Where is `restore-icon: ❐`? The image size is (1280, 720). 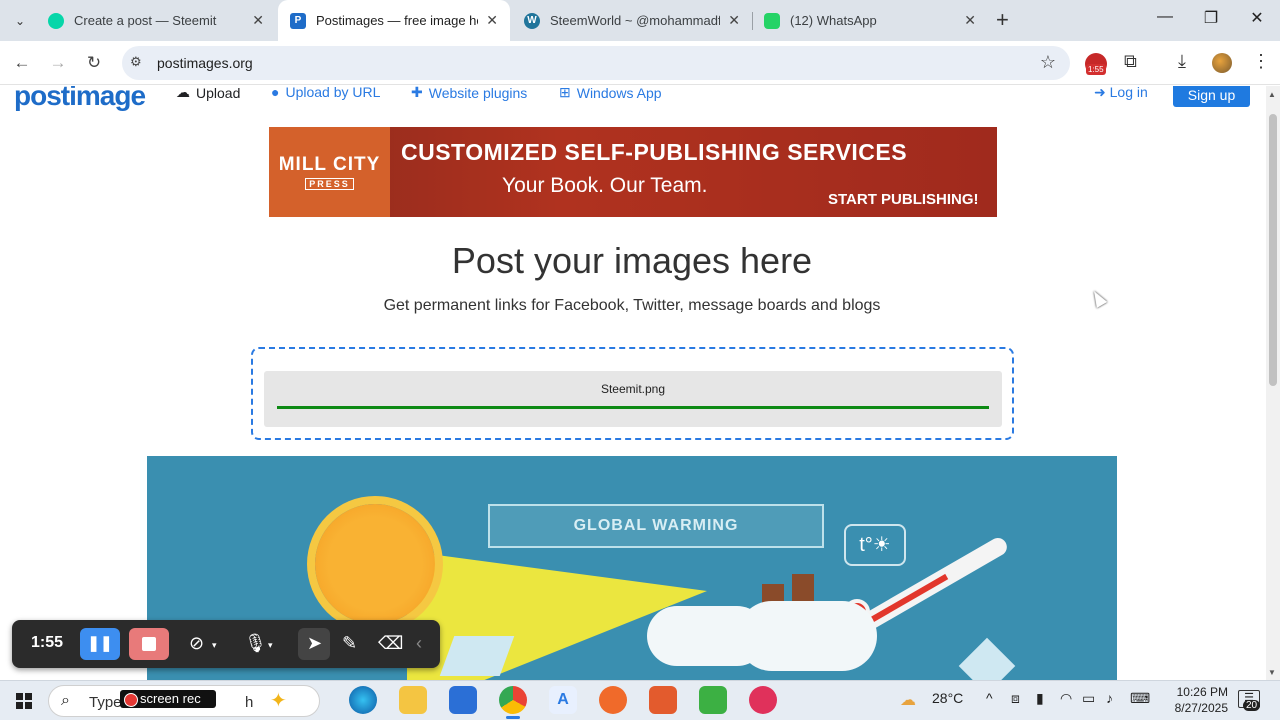
restore-icon: ❐ is located at coordinates (1211, 18).